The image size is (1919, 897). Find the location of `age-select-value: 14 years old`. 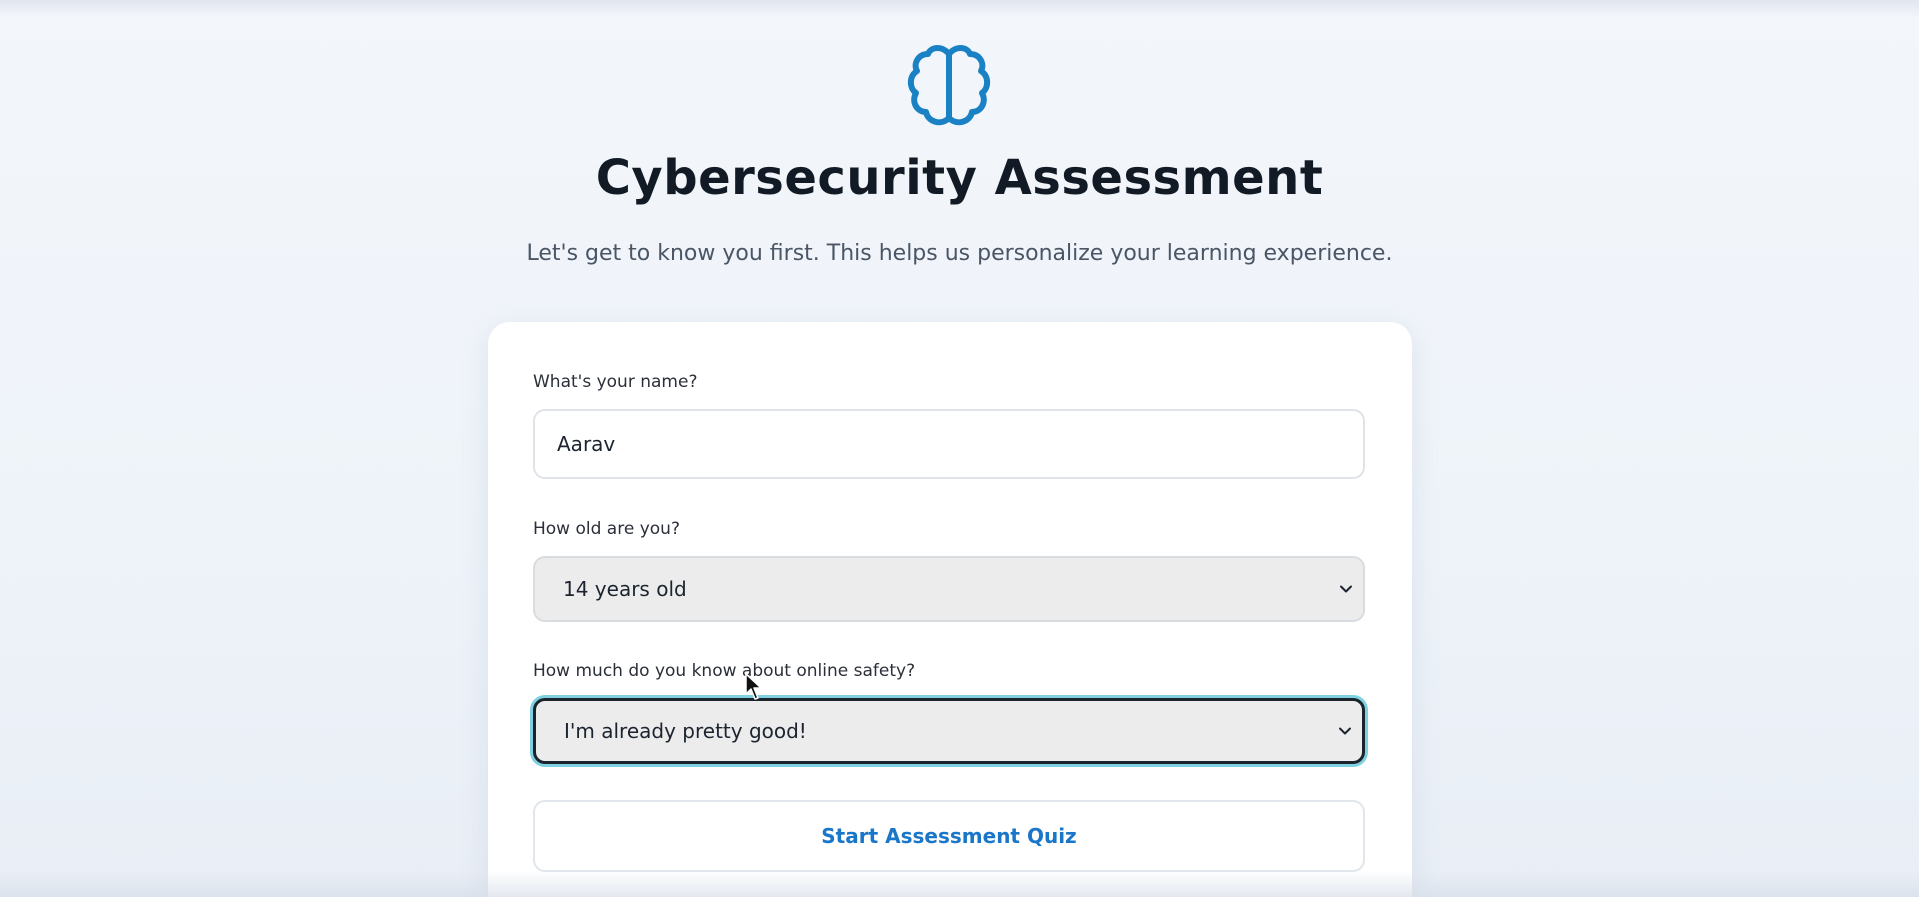

age-select-value: 14 years old is located at coordinates (625, 589).